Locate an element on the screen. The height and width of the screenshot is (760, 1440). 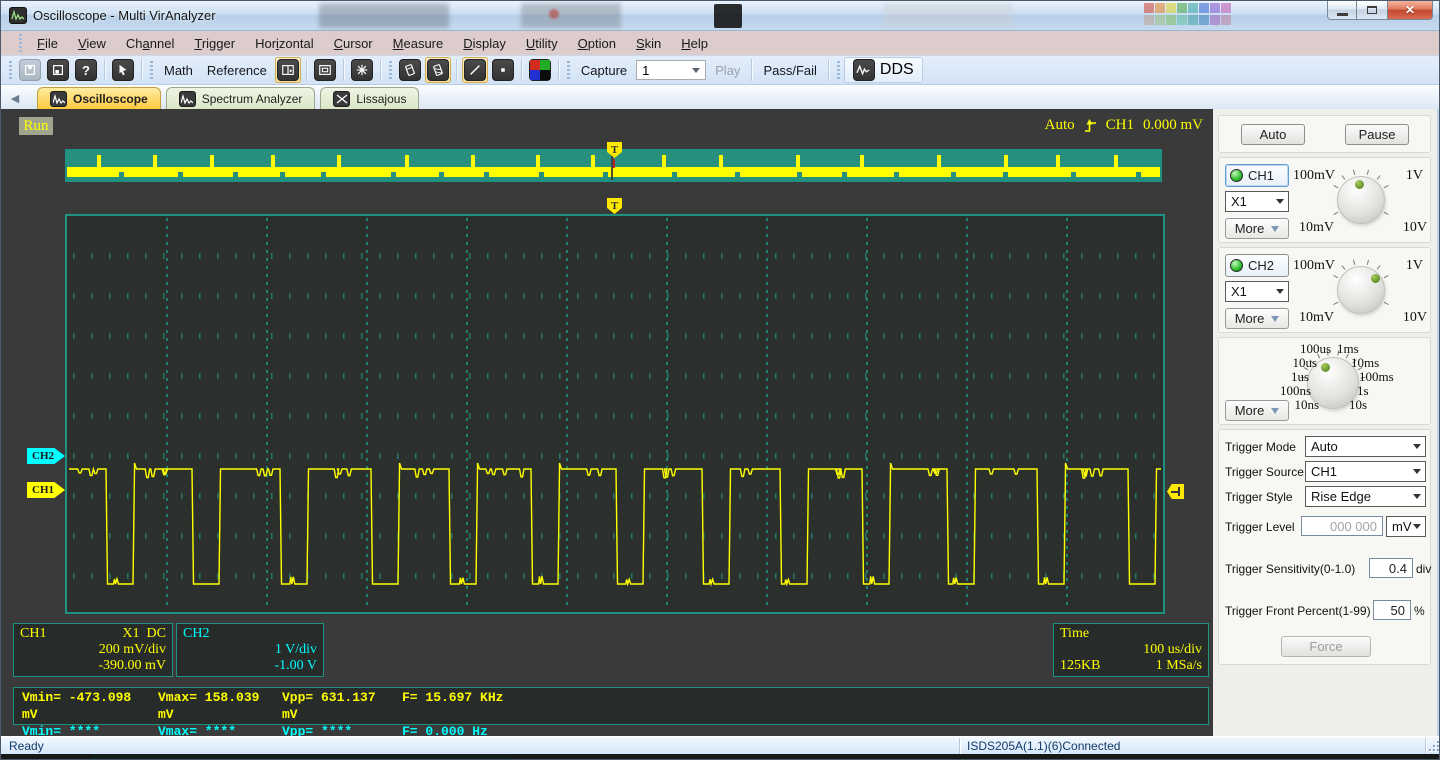
menu-skin: Skin is located at coordinates (648, 43).